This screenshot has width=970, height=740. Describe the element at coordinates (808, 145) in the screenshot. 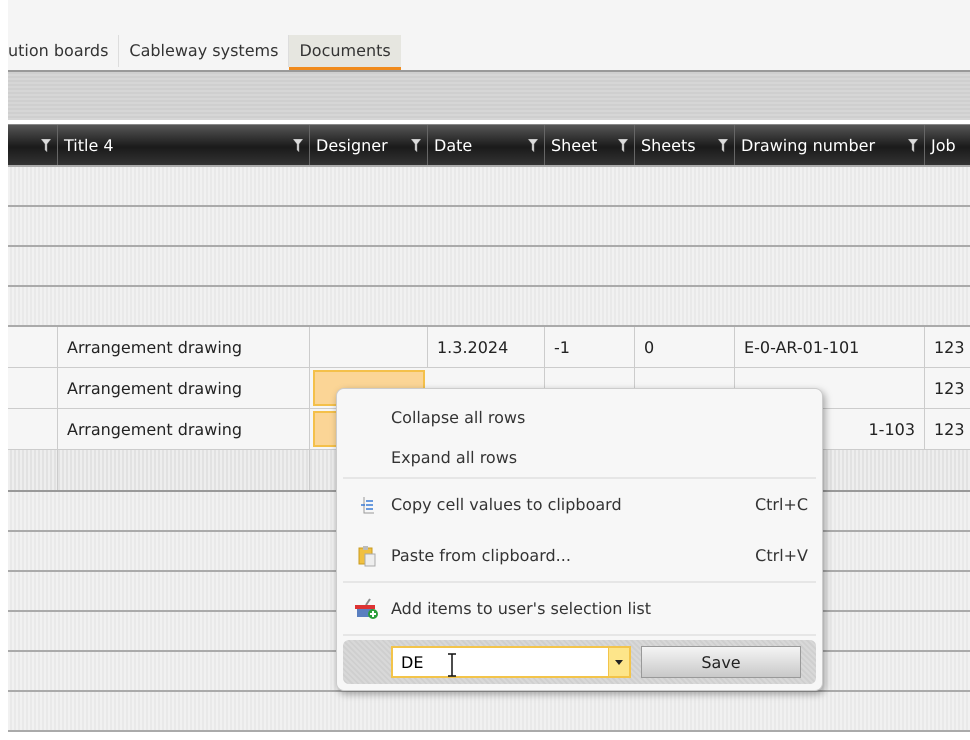

I see `column-header: Drawing number` at that location.